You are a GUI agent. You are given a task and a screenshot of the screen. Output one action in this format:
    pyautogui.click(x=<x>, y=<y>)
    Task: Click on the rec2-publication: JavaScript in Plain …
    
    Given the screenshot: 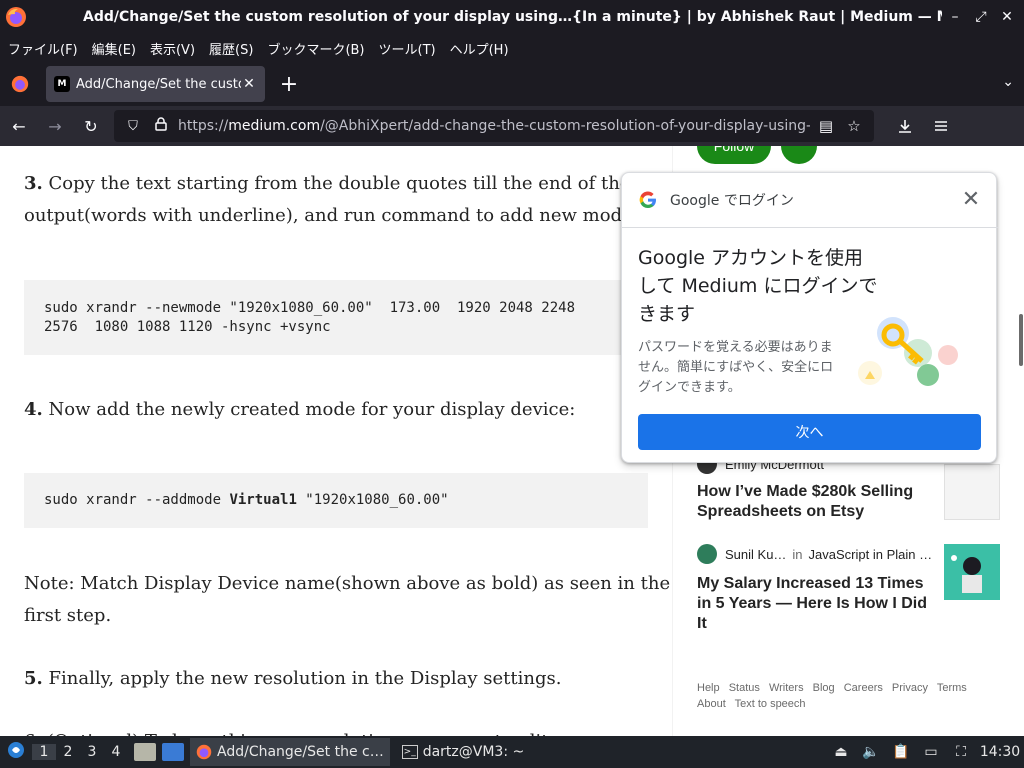 What is the action you would take?
    pyautogui.click(x=871, y=554)
    